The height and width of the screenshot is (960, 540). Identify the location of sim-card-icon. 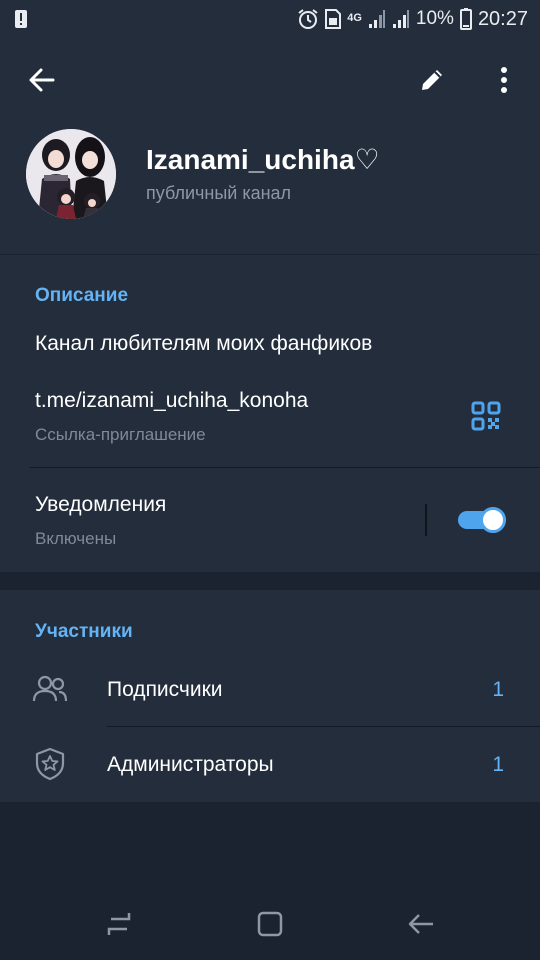
(333, 19).